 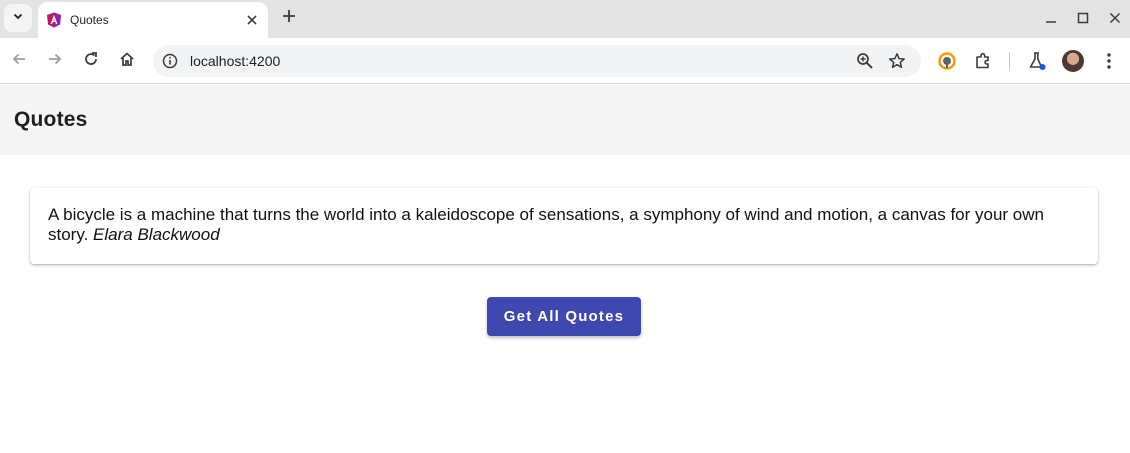 I want to click on address-bar: localhost:4200, so click(x=537, y=61).